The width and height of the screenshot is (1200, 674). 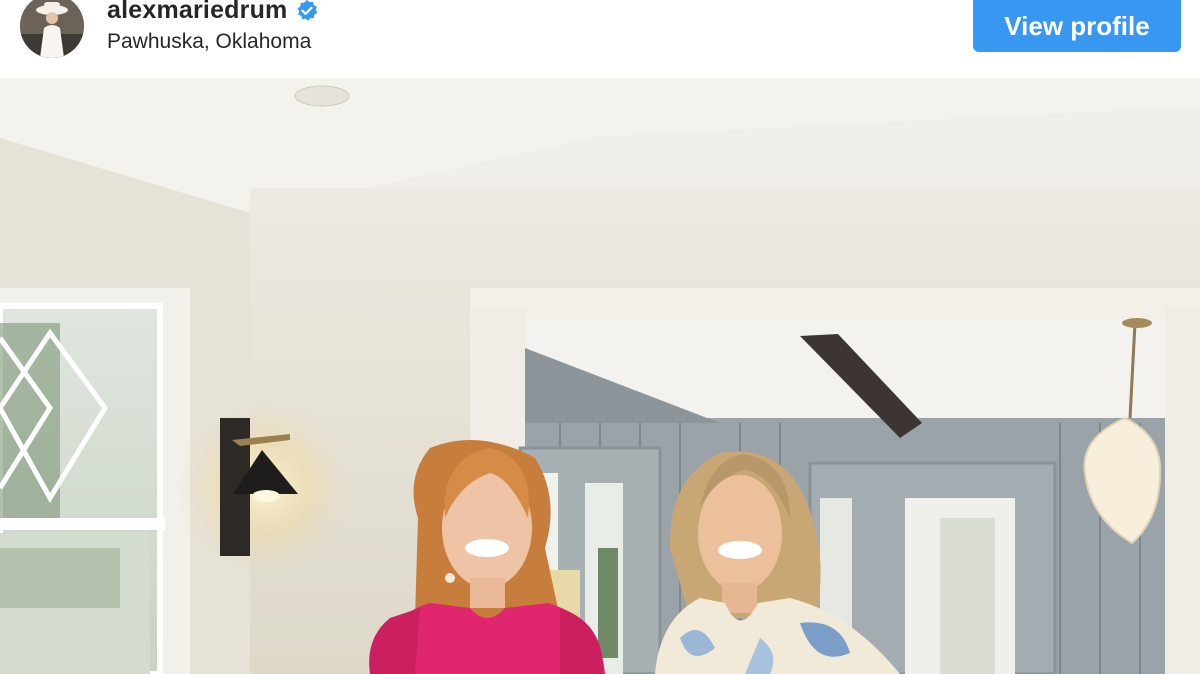 What do you see at coordinates (1077, 26) in the screenshot?
I see `view-profile-button: View profile` at bounding box center [1077, 26].